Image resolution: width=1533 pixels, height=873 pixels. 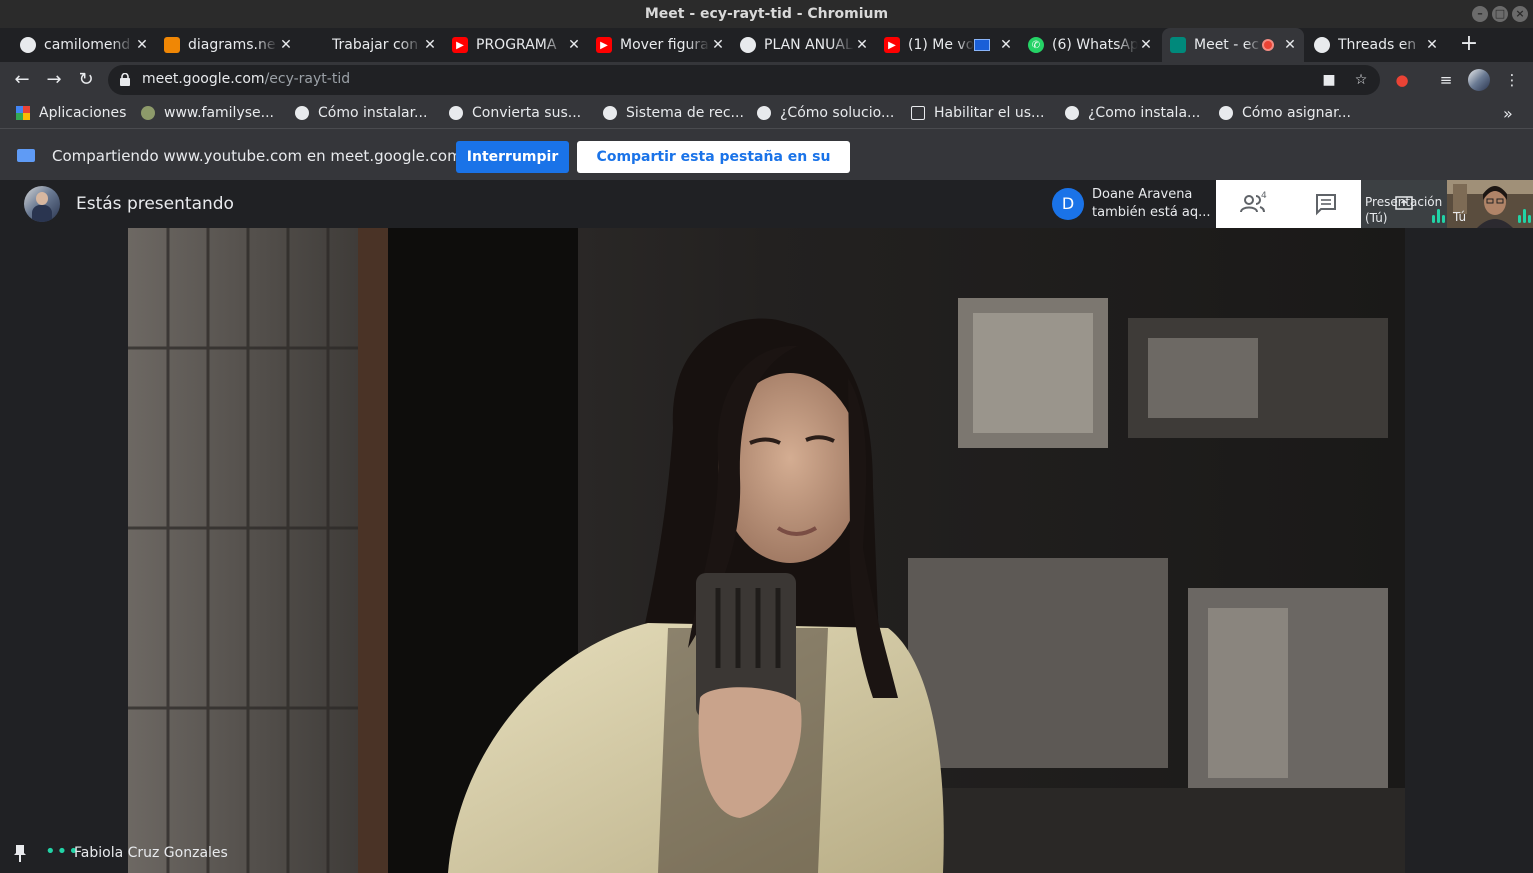 What do you see at coordinates (71, 113) in the screenshot?
I see `bookmark-apps: Aplicaciones` at bounding box center [71, 113].